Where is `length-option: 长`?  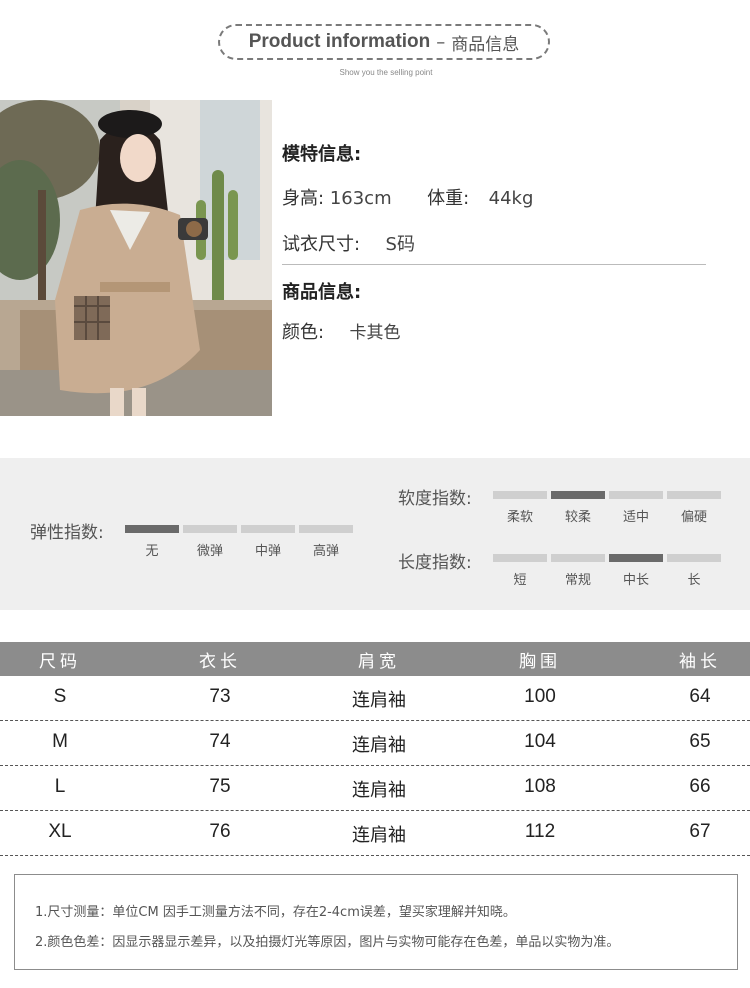 length-option: 长 is located at coordinates (694, 580).